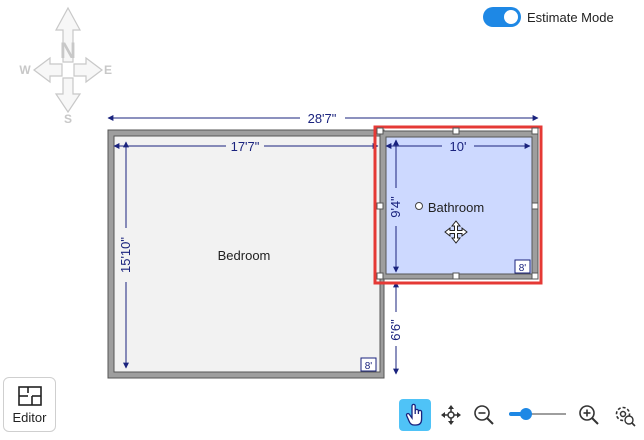 The width and height of the screenshot is (644, 440). What do you see at coordinates (245, 146) in the screenshot?
I see `bedroom-width-label: 17'7"` at bounding box center [245, 146].